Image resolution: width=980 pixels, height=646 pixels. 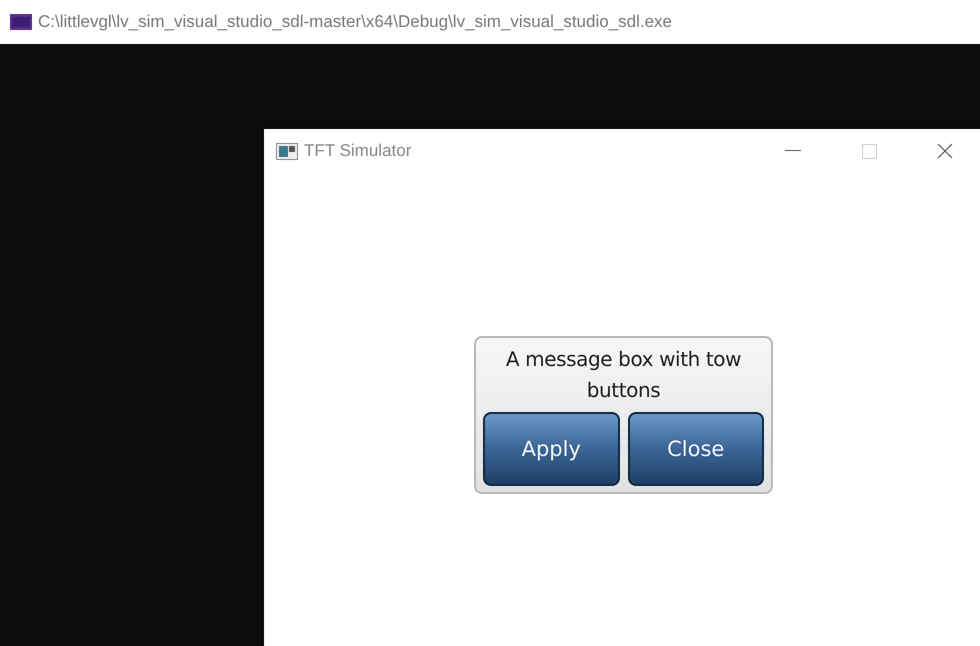 What do you see at coordinates (623, 375) in the screenshot?
I see `message-text: A message box with tow buttons` at bounding box center [623, 375].